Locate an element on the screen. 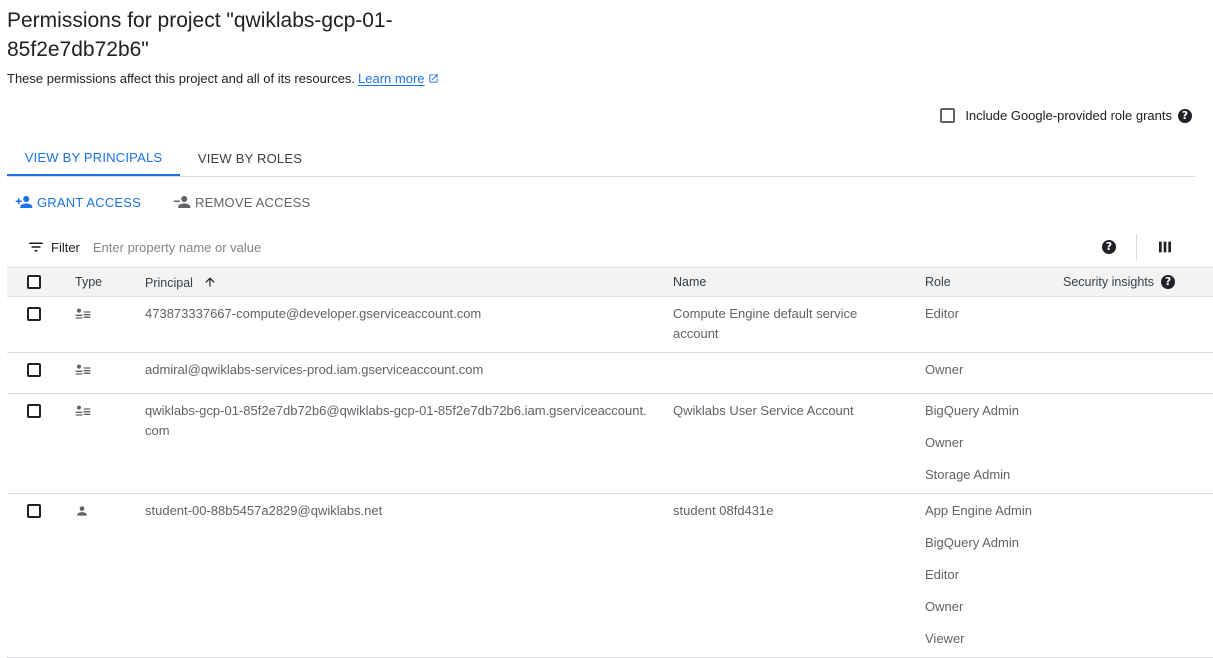 This screenshot has height=658, width=1213. header-name: Name is located at coordinates (799, 282).